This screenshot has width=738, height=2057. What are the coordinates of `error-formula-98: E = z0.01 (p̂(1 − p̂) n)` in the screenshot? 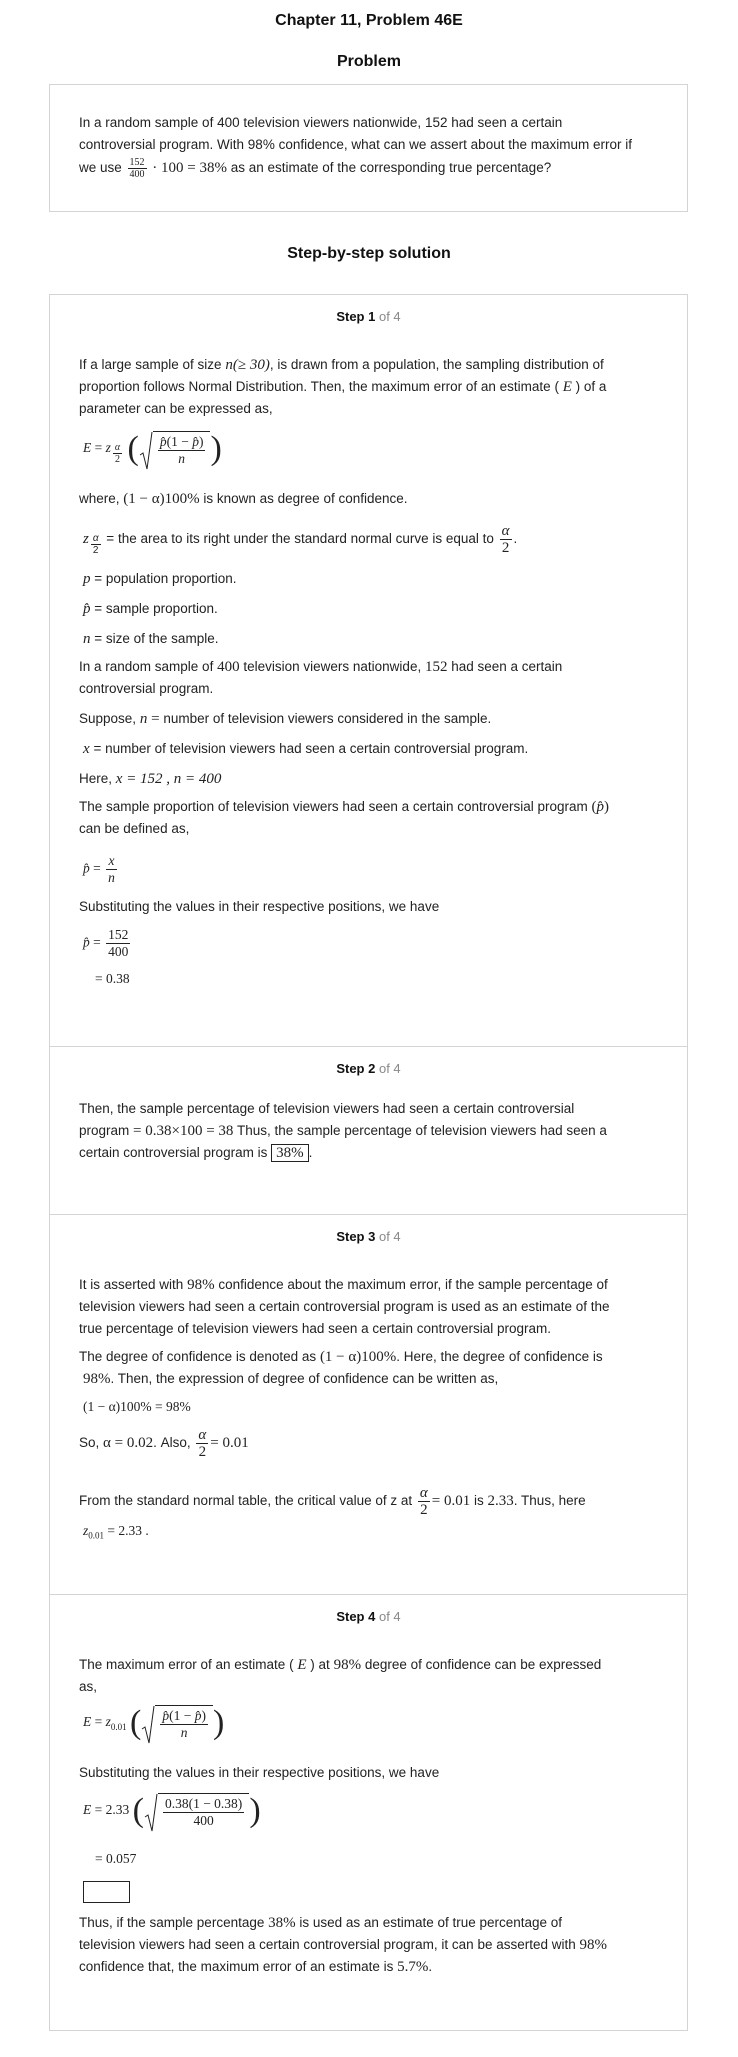 It's located at (154, 1724).